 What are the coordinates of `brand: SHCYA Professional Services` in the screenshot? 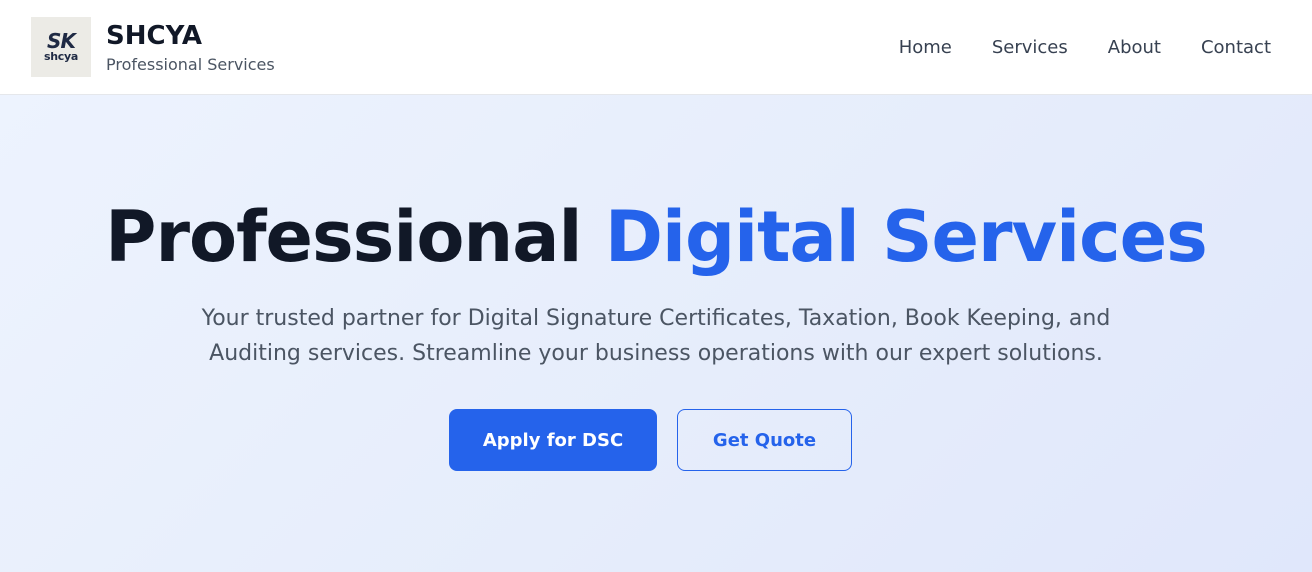 It's located at (190, 47).